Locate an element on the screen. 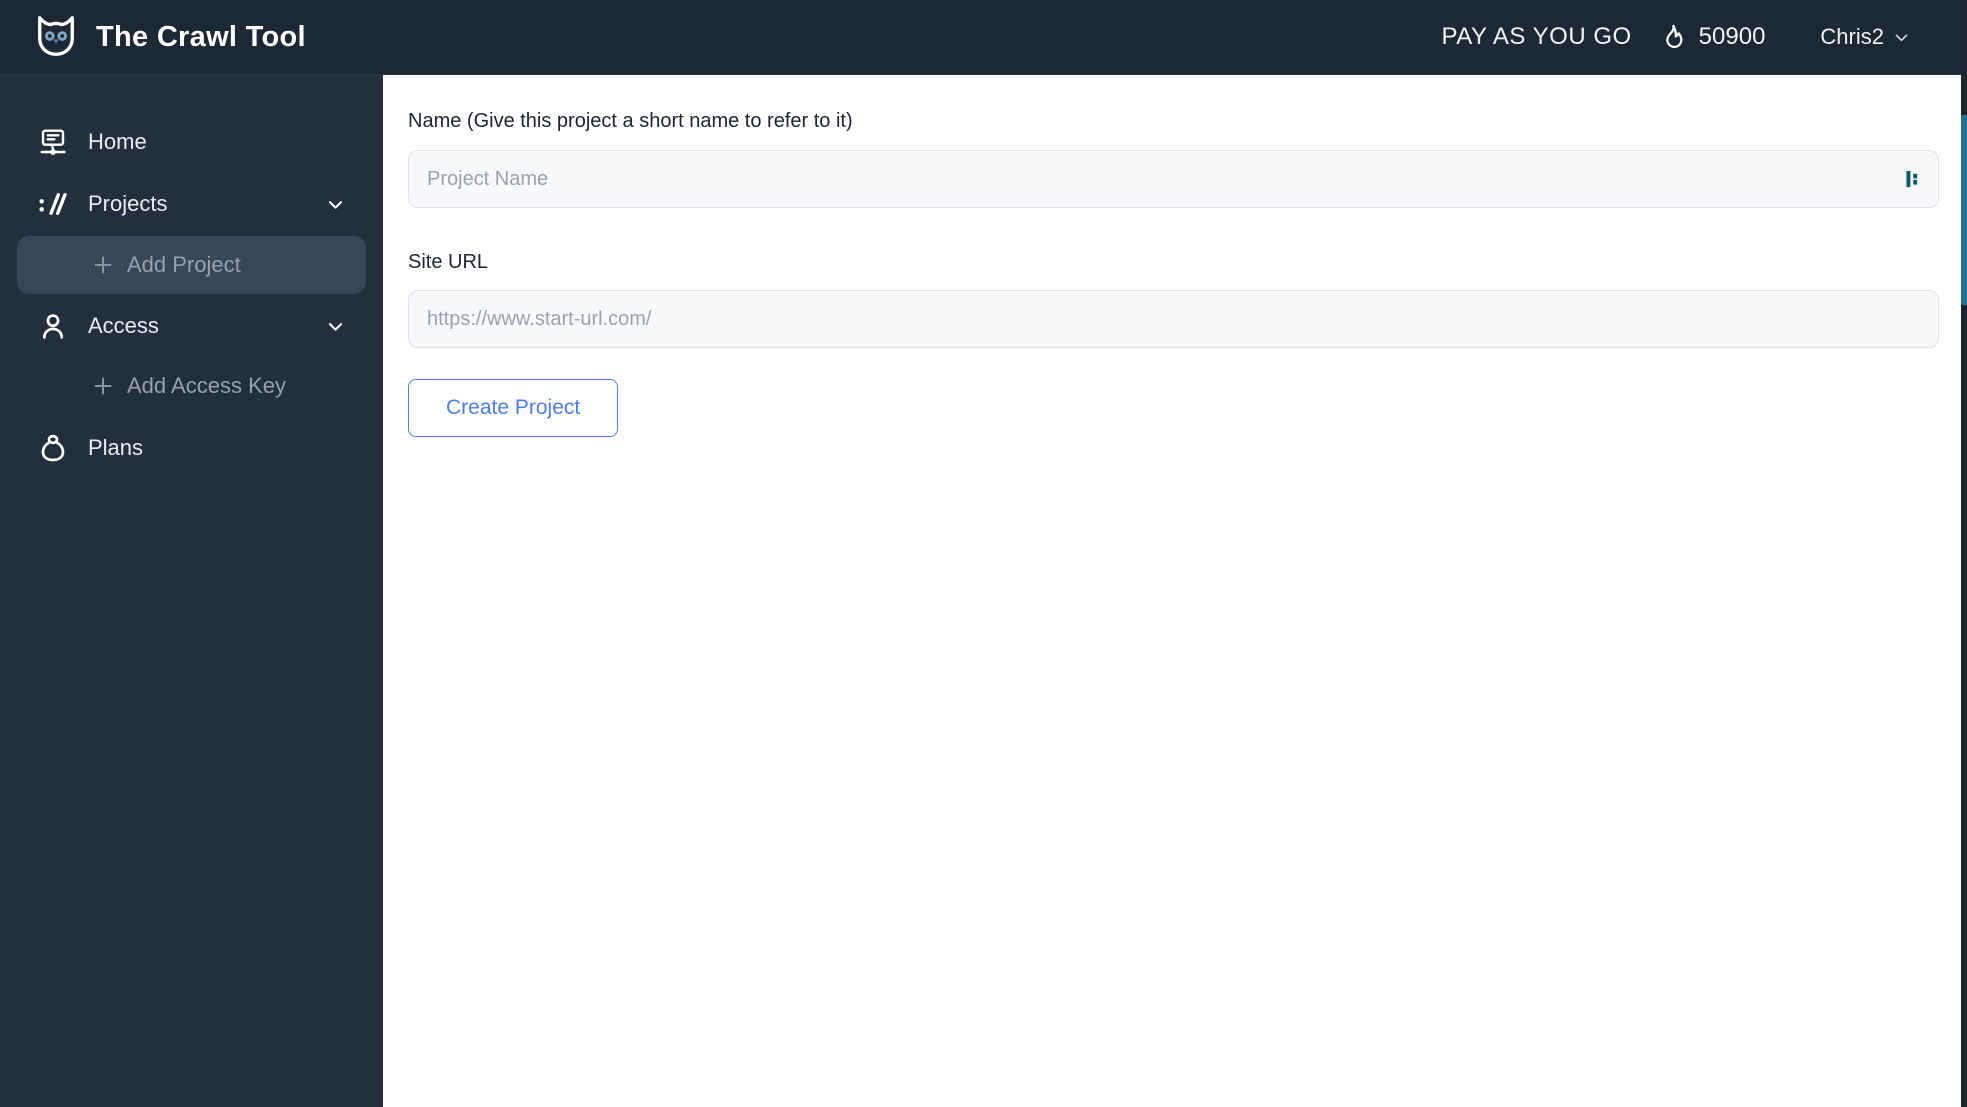  sidebar-item-projects: Projects is located at coordinates (191, 204).